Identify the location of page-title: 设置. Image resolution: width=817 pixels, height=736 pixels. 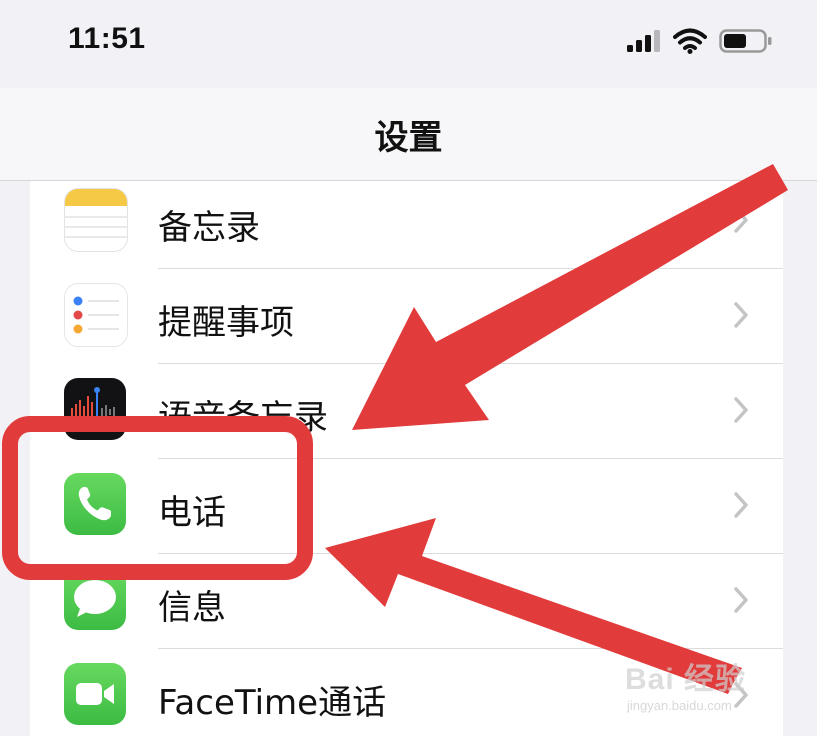
(408, 138).